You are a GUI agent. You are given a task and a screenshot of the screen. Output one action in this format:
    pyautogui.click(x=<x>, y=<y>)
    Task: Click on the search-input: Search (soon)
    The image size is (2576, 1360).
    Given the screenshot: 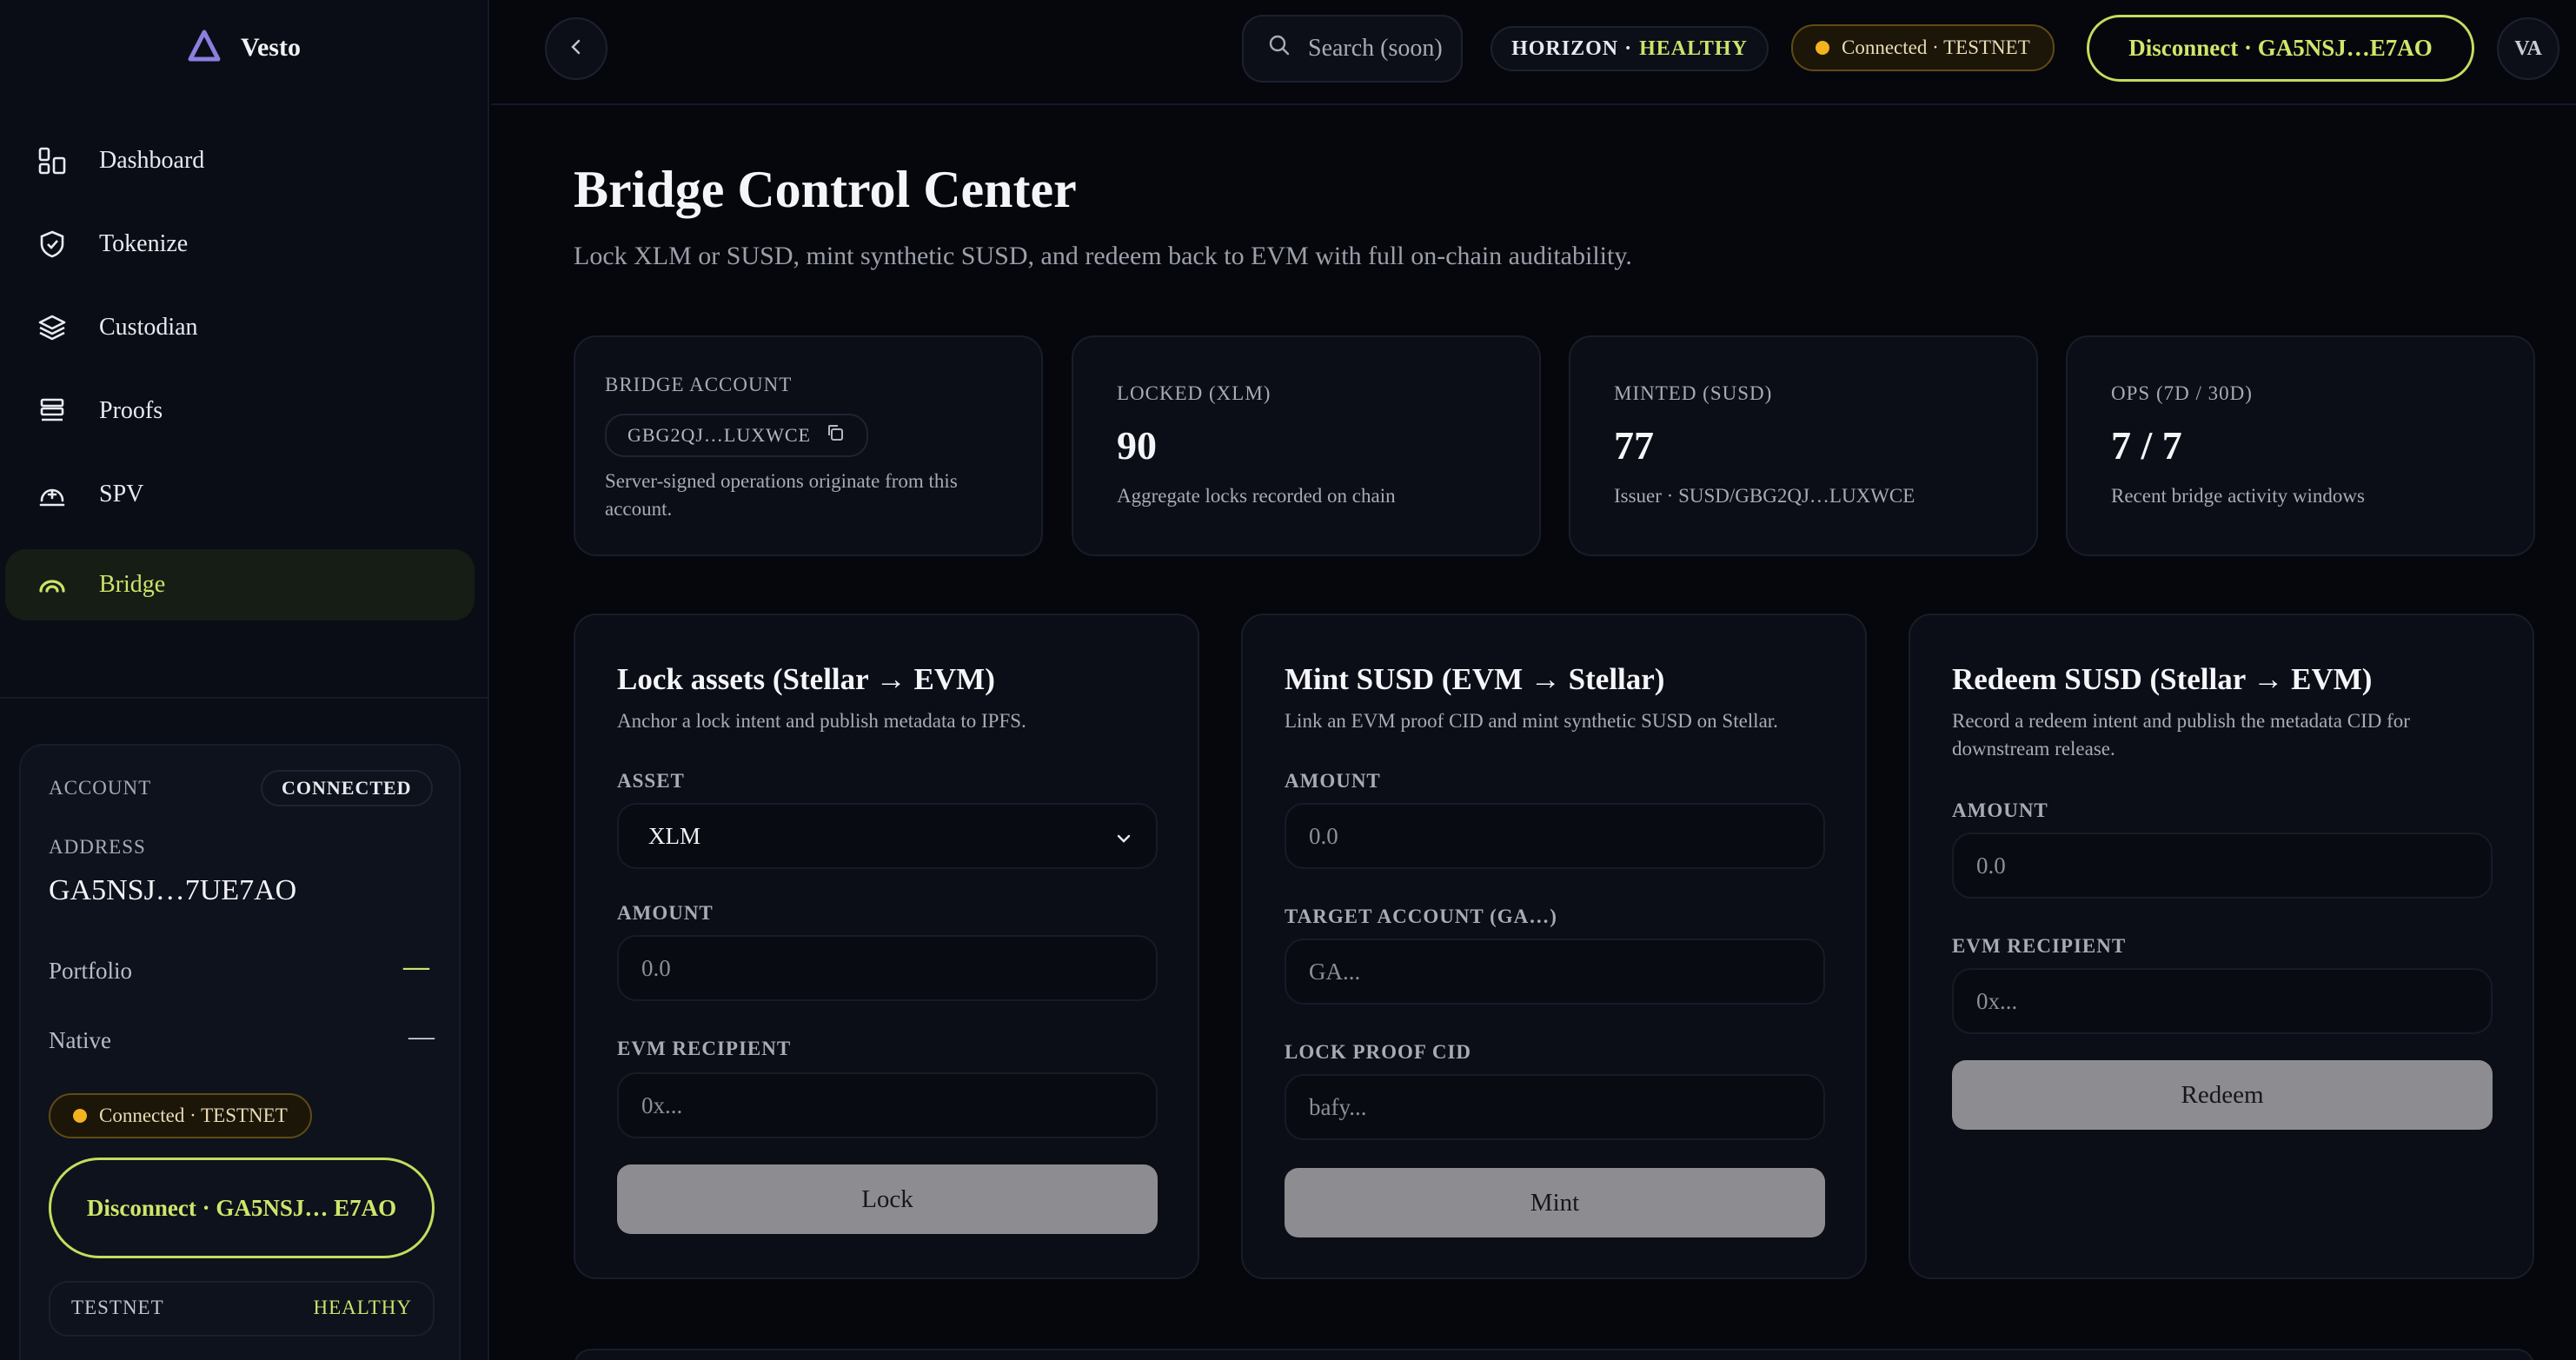 What is the action you would take?
    pyautogui.click(x=1352, y=49)
    